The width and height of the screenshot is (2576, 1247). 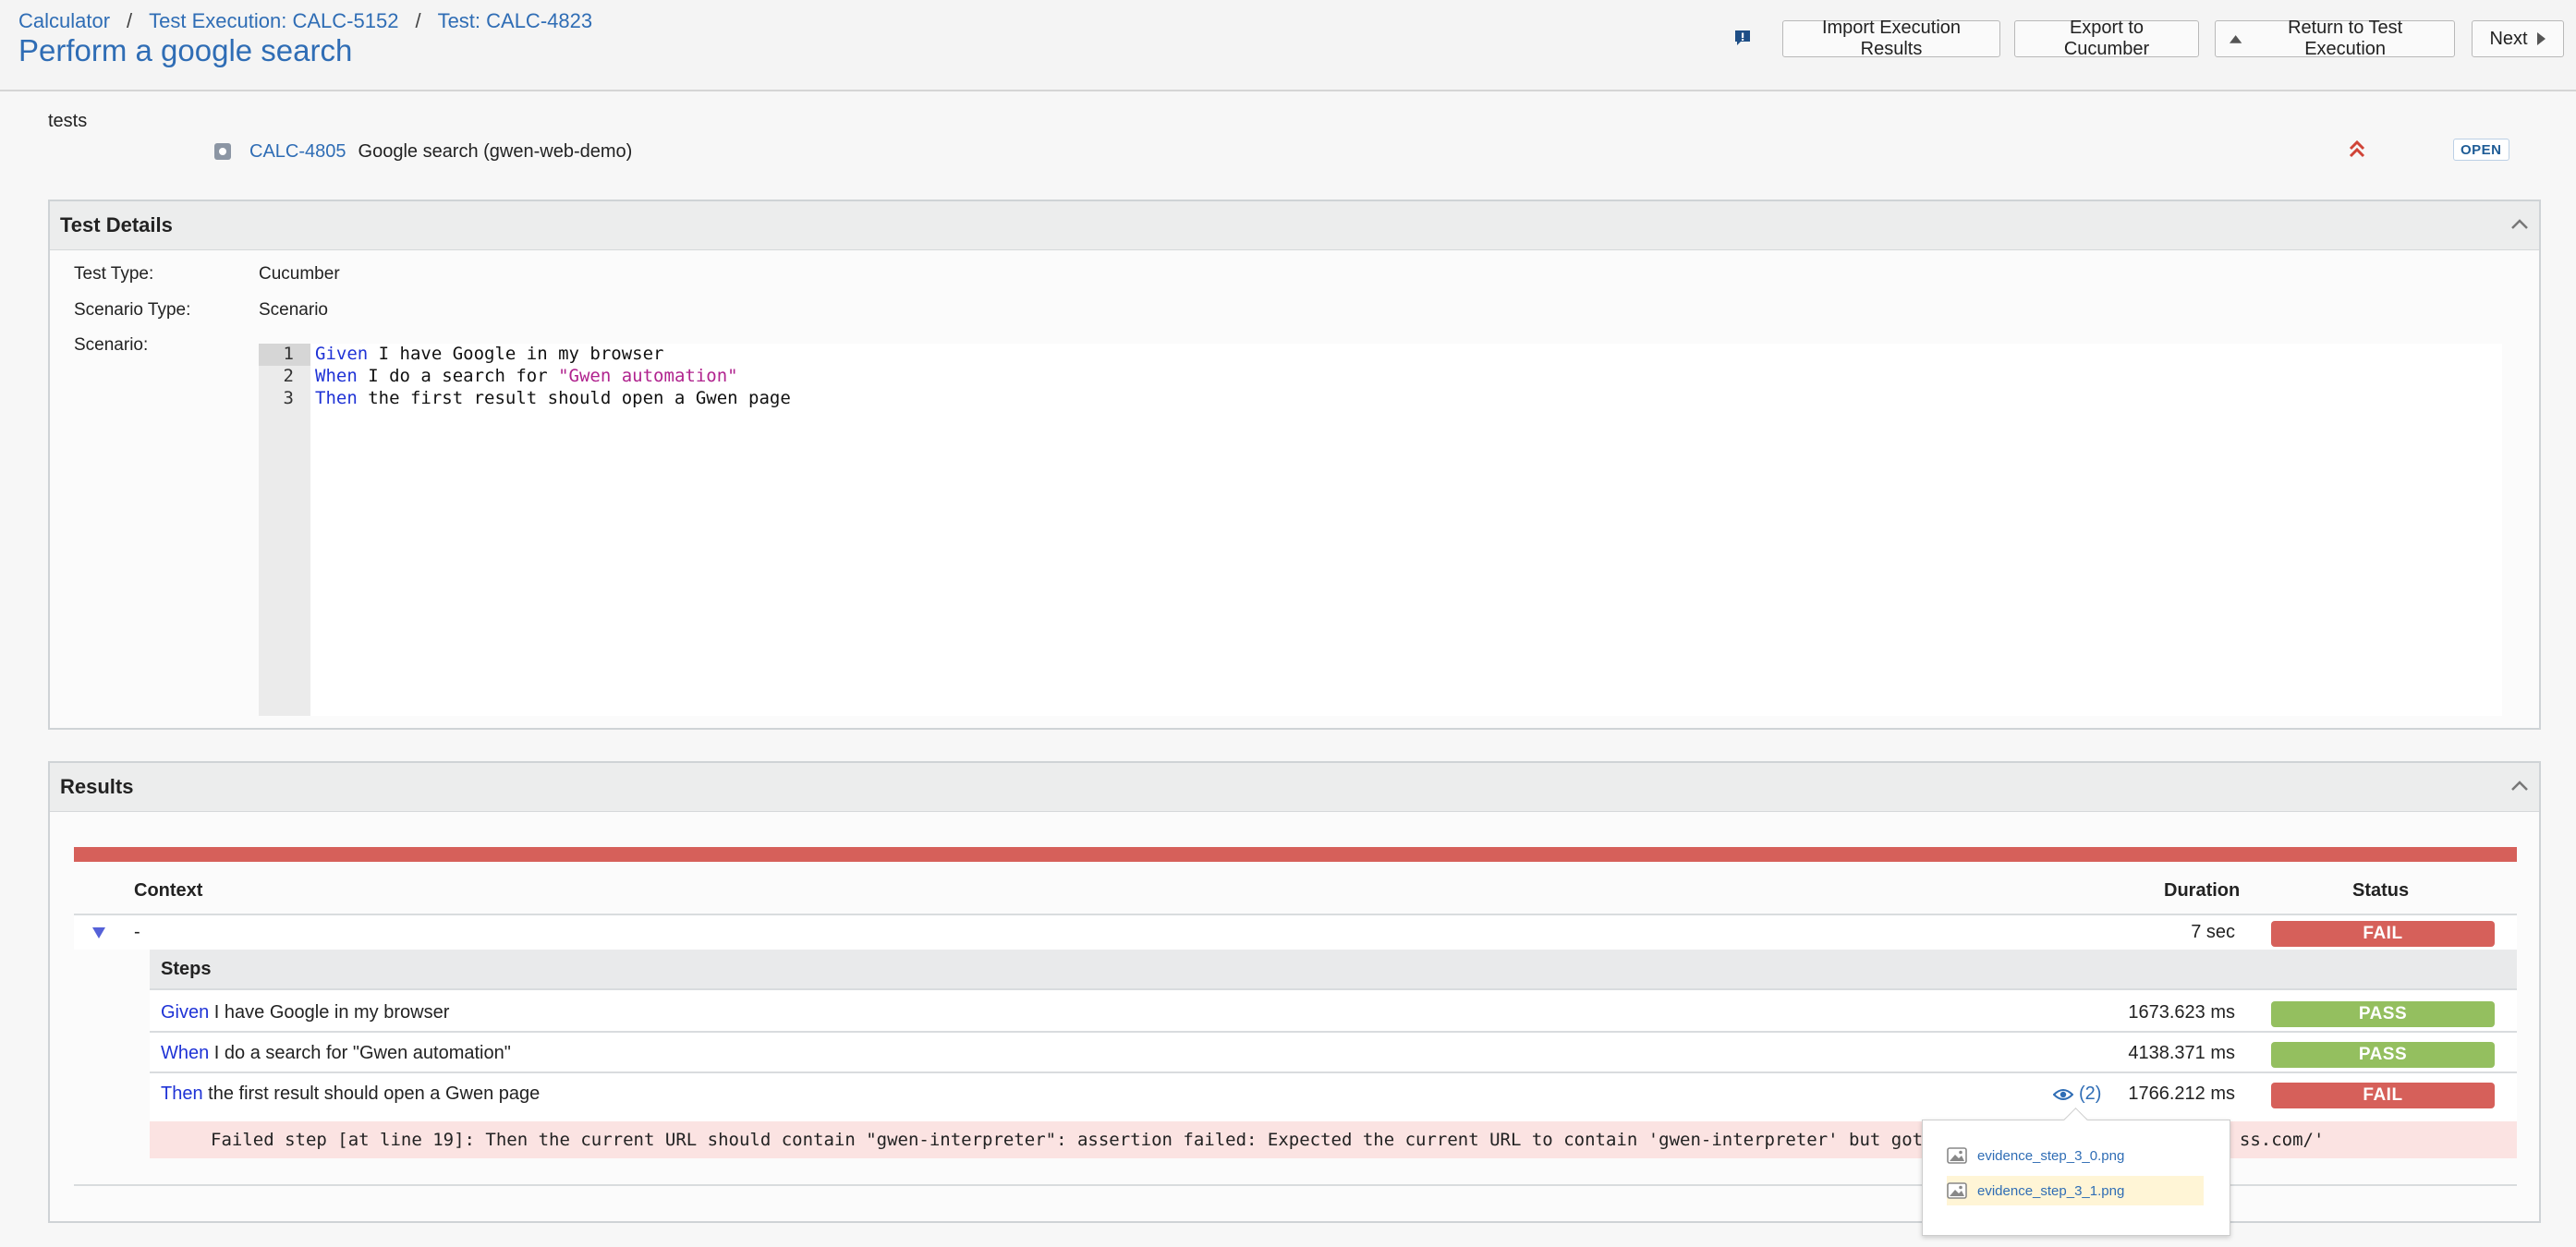 I want to click on evidence-file-link: evidence_step_3_0.png, so click(x=2075, y=1155).